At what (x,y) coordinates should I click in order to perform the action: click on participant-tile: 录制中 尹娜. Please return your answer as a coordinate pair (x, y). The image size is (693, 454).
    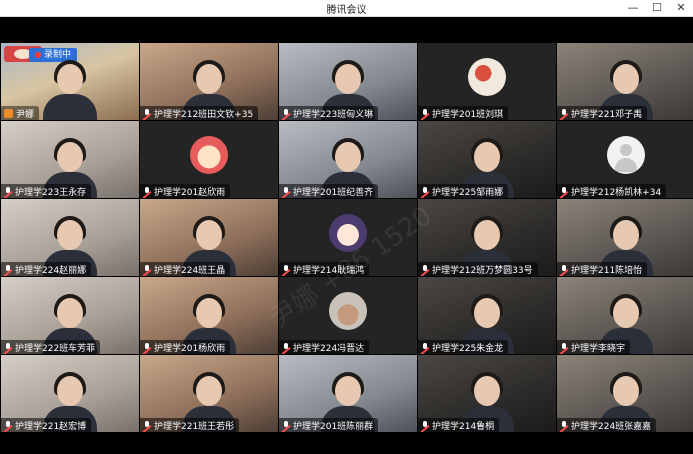
    Looking at the image, I should click on (70, 81).